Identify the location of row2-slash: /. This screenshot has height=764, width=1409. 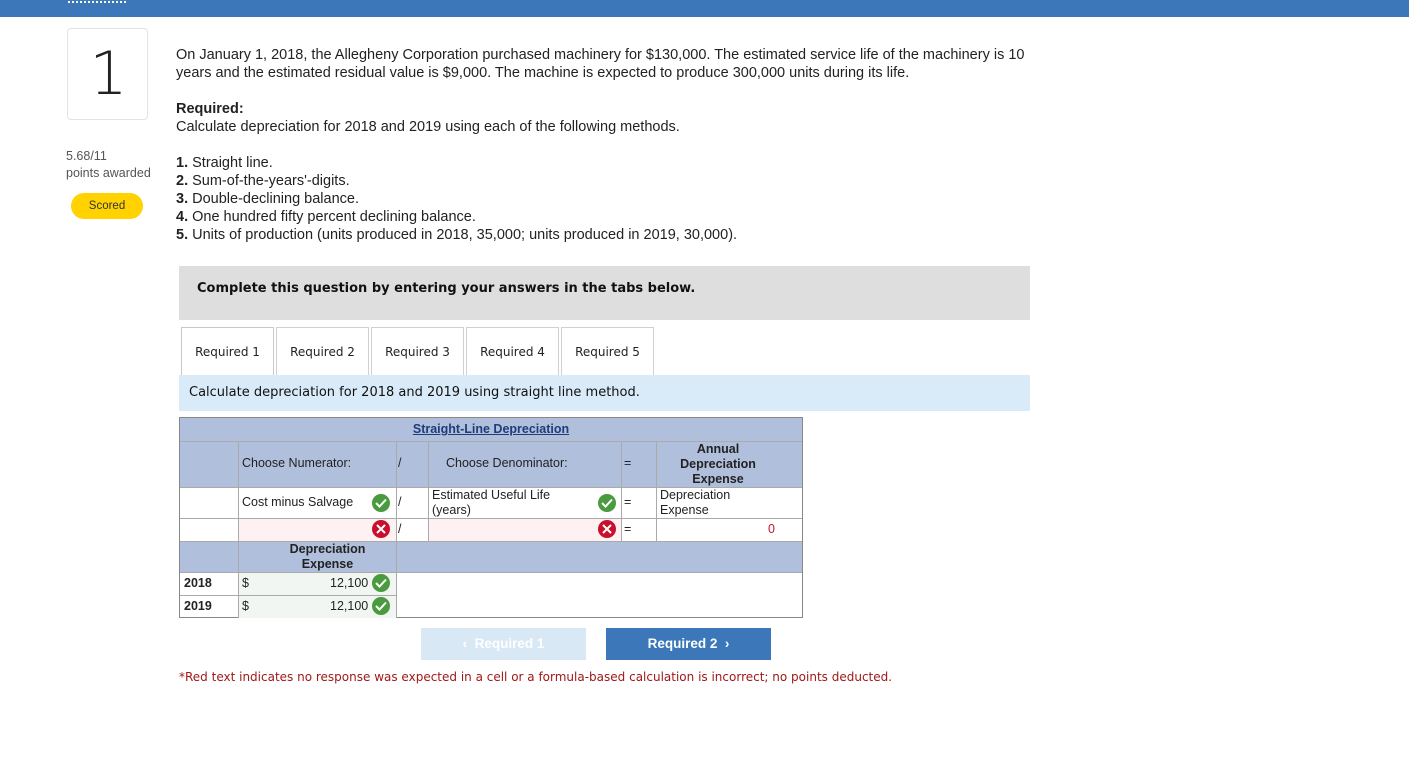
(400, 529).